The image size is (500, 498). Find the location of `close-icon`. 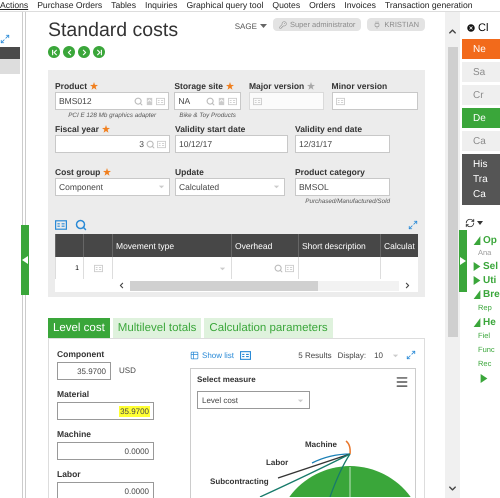

close-icon is located at coordinates (471, 28).